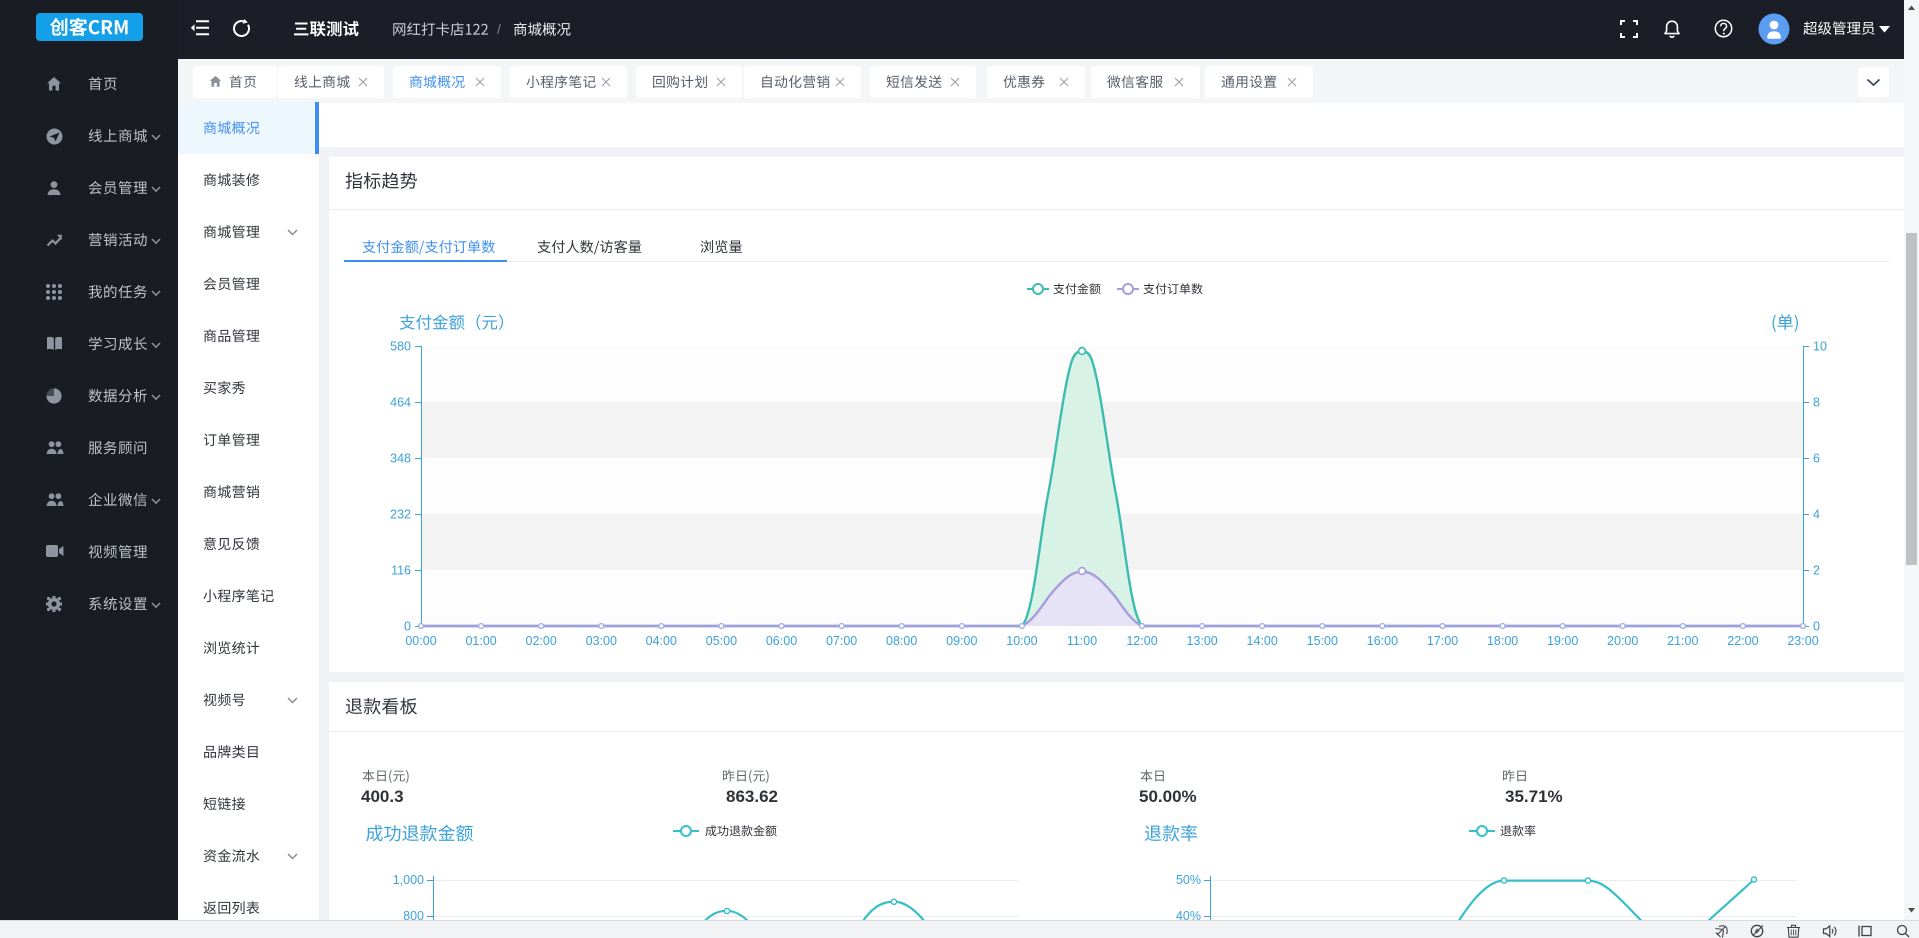 The image size is (1919, 938). What do you see at coordinates (1682, 641) in the screenshot?
I see `svg-text: 21:00` at bounding box center [1682, 641].